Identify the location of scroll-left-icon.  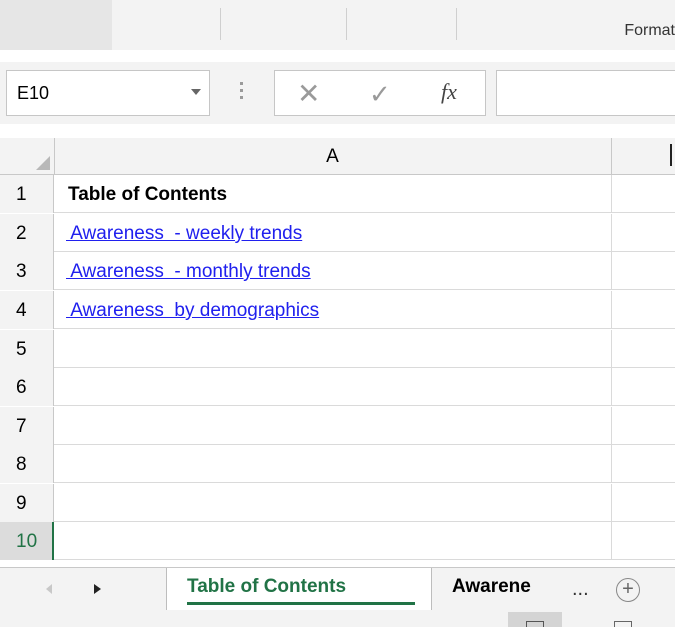
(49, 589).